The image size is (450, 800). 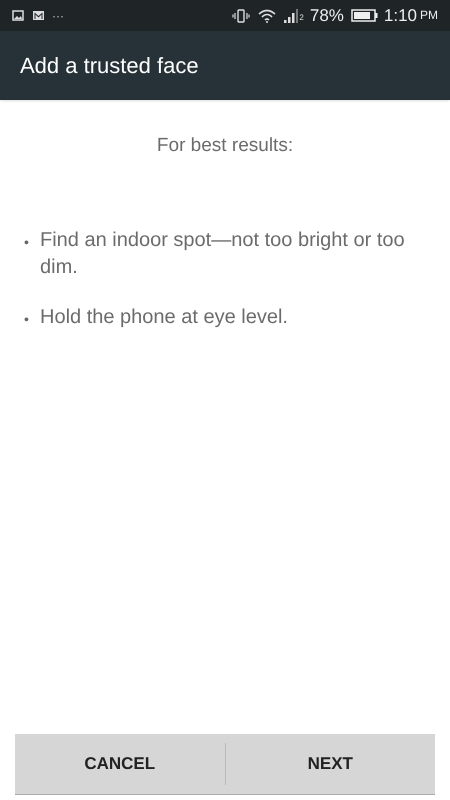 What do you see at coordinates (38, 15) in the screenshot?
I see `mail-icon` at bounding box center [38, 15].